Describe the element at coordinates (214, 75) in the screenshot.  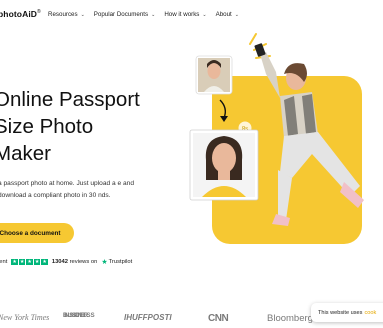
I see `source-photo-thumbnail` at that location.